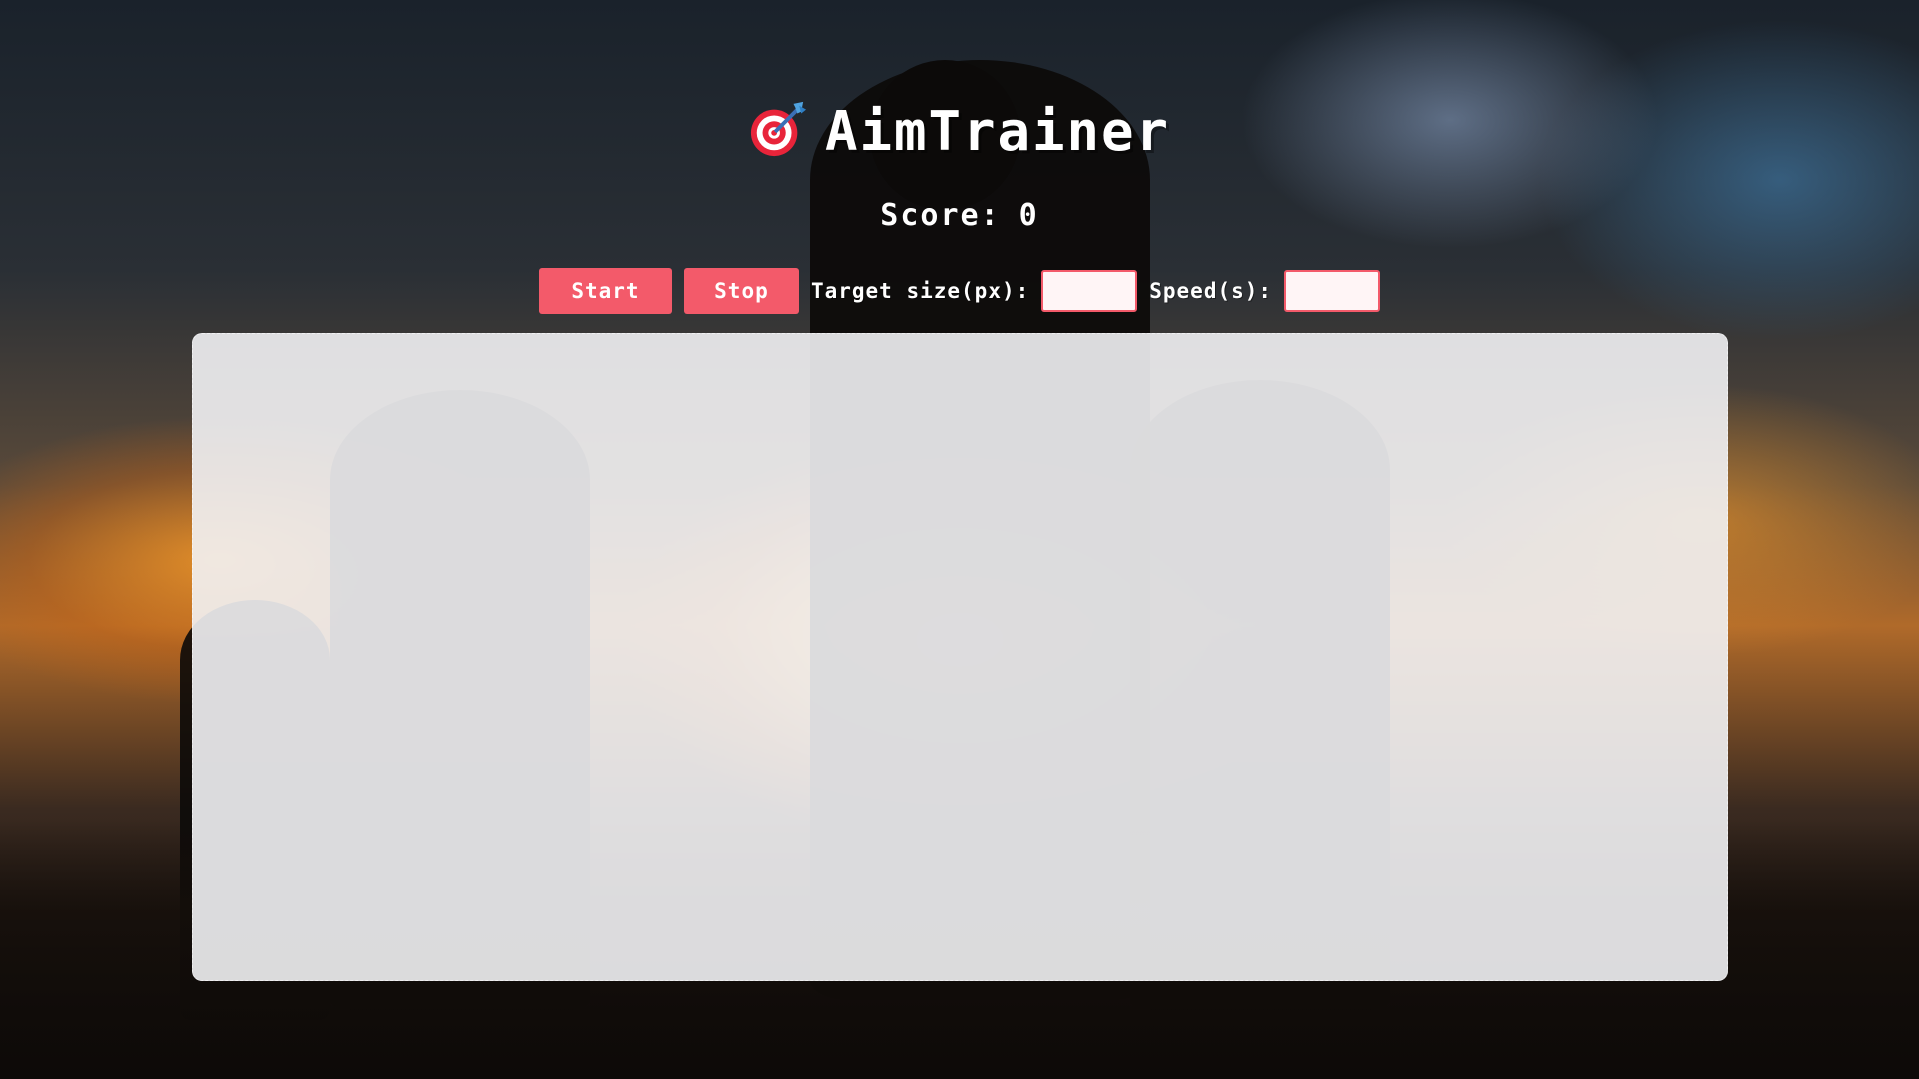 The height and width of the screenshot is (1079, 1919). I want to click on stop-button: Stop, so click(741, 291).